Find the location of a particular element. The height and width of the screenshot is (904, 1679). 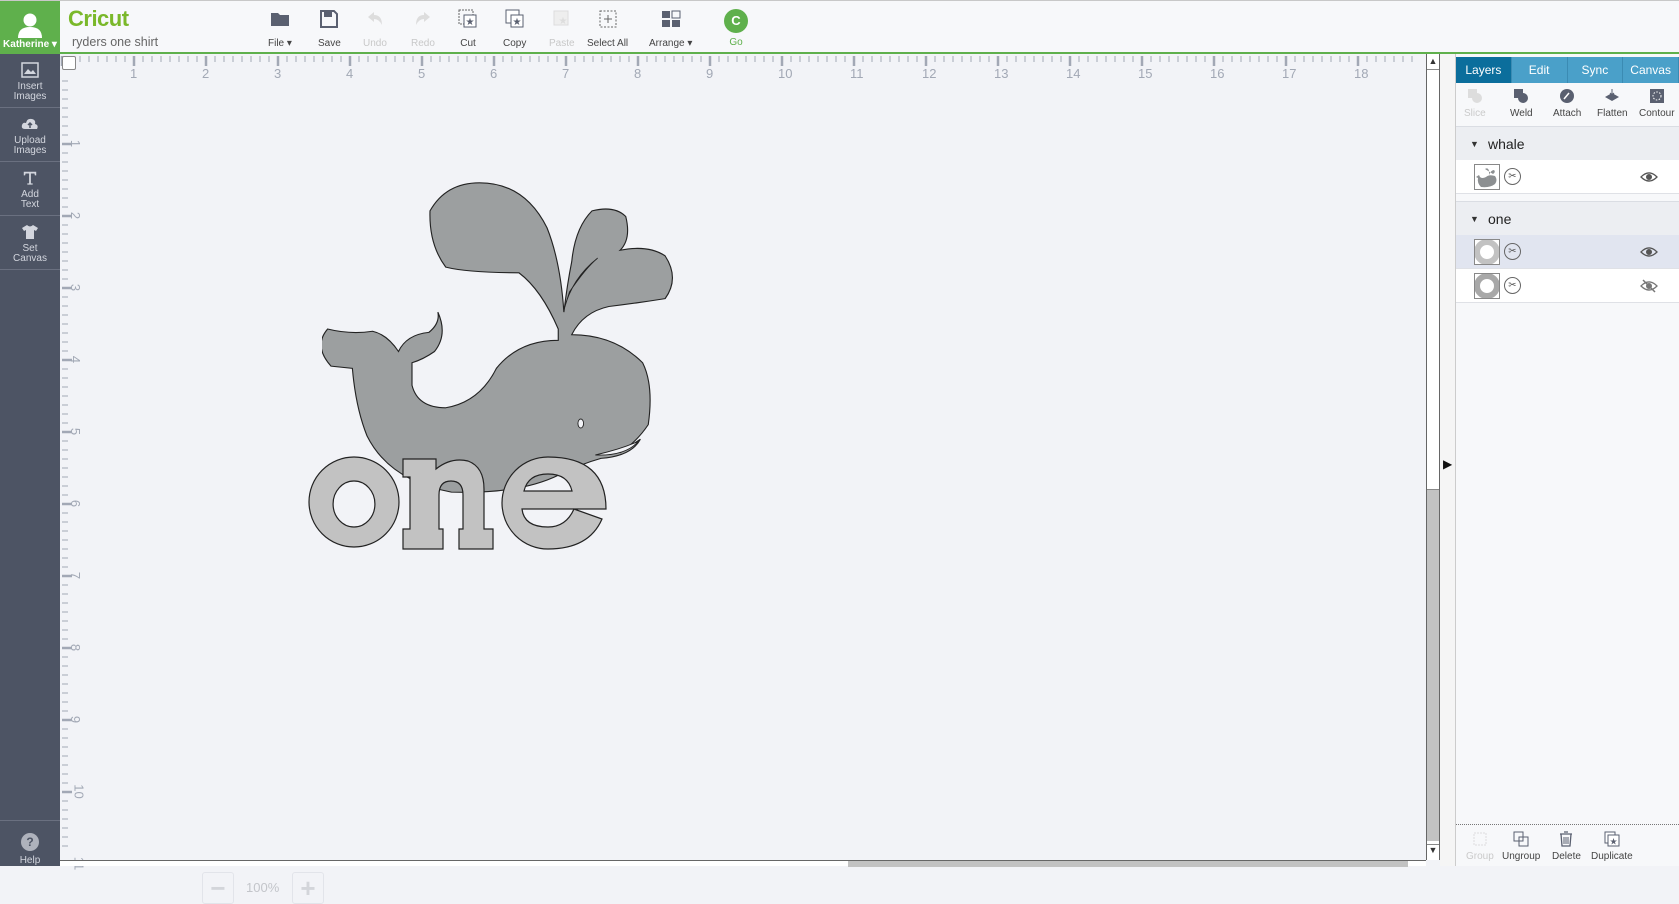

file-menu-button: File ▾ is located at coordinates (280, 29).